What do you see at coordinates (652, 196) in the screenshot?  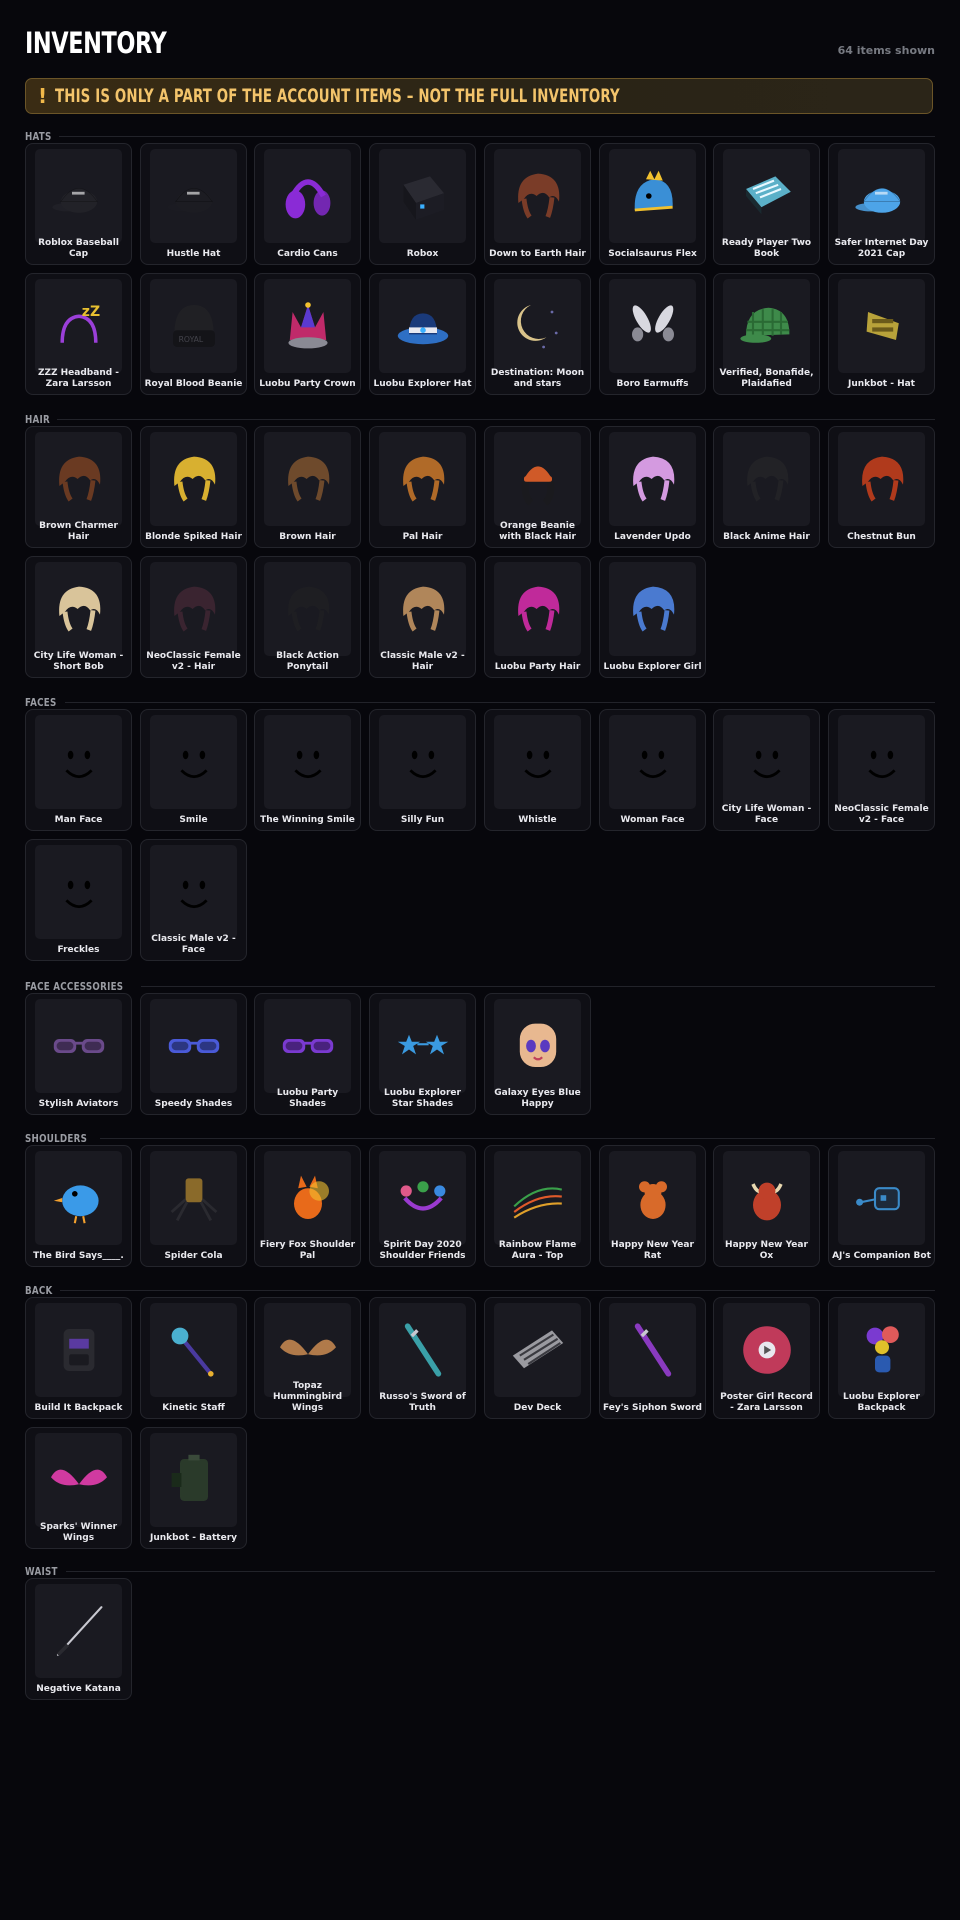 I see `dino-hat-icon` at bounding box center [652, 196].